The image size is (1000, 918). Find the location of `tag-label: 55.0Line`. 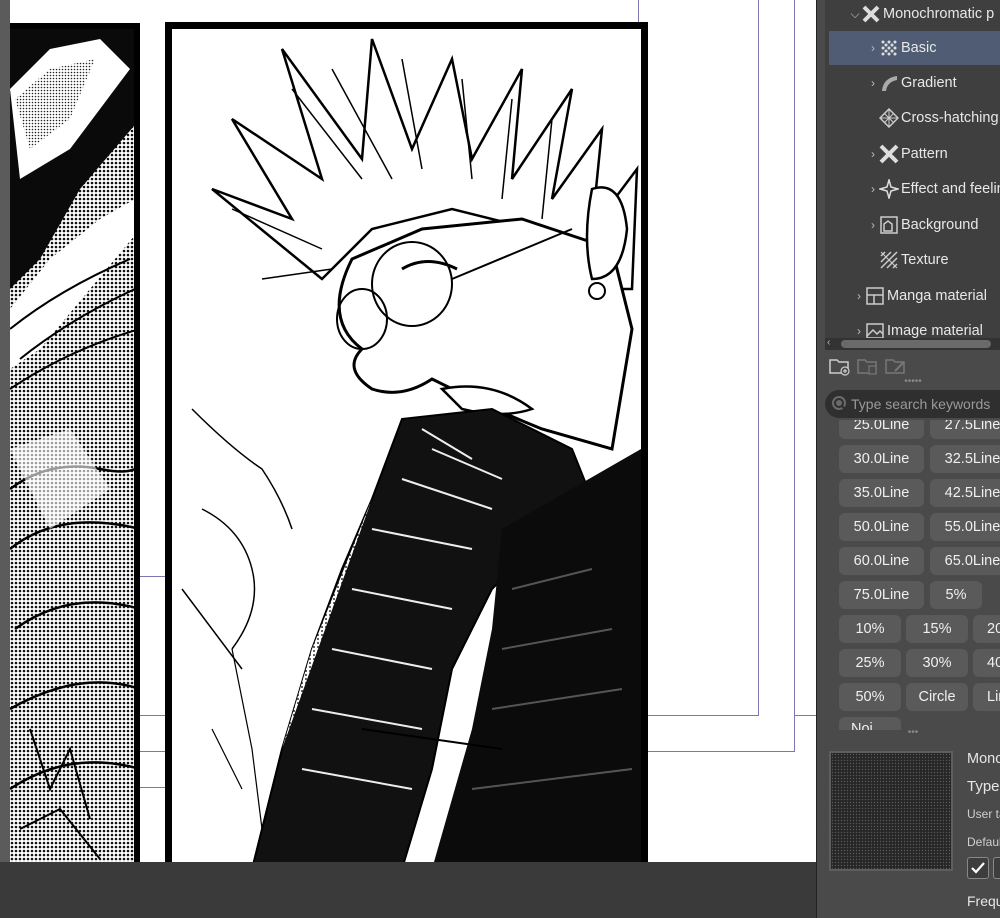

tag-label: 55.0Line is located at coordinates (972, 527).